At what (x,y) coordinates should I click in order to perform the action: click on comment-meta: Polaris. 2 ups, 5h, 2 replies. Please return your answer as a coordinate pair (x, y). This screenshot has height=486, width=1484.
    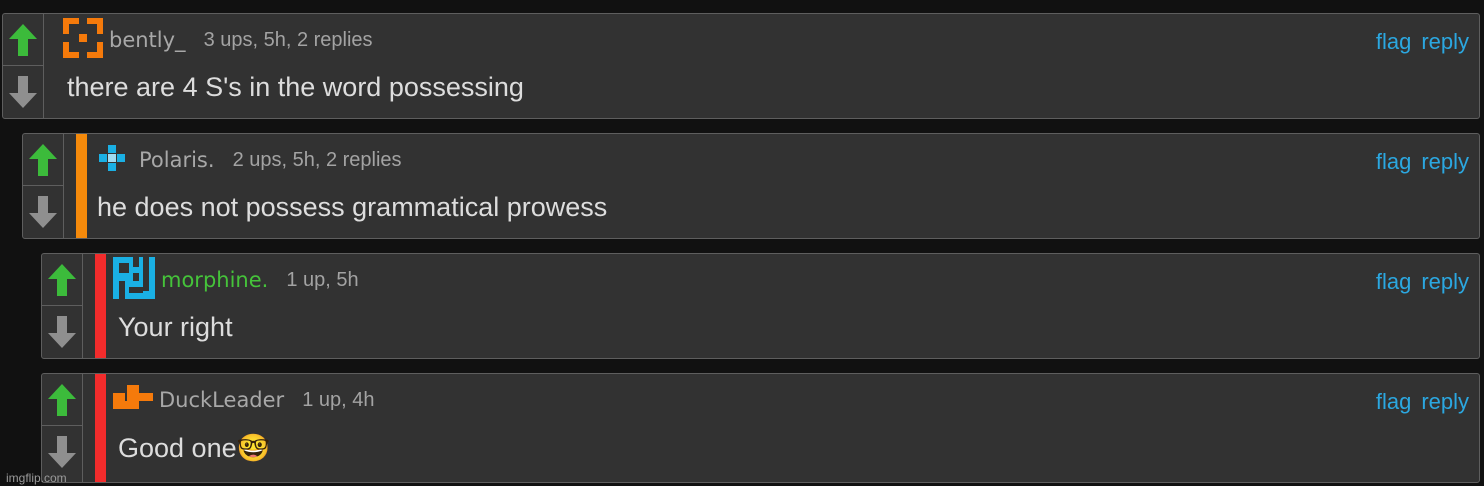
    Looking at the image, I should click on (250, 160).